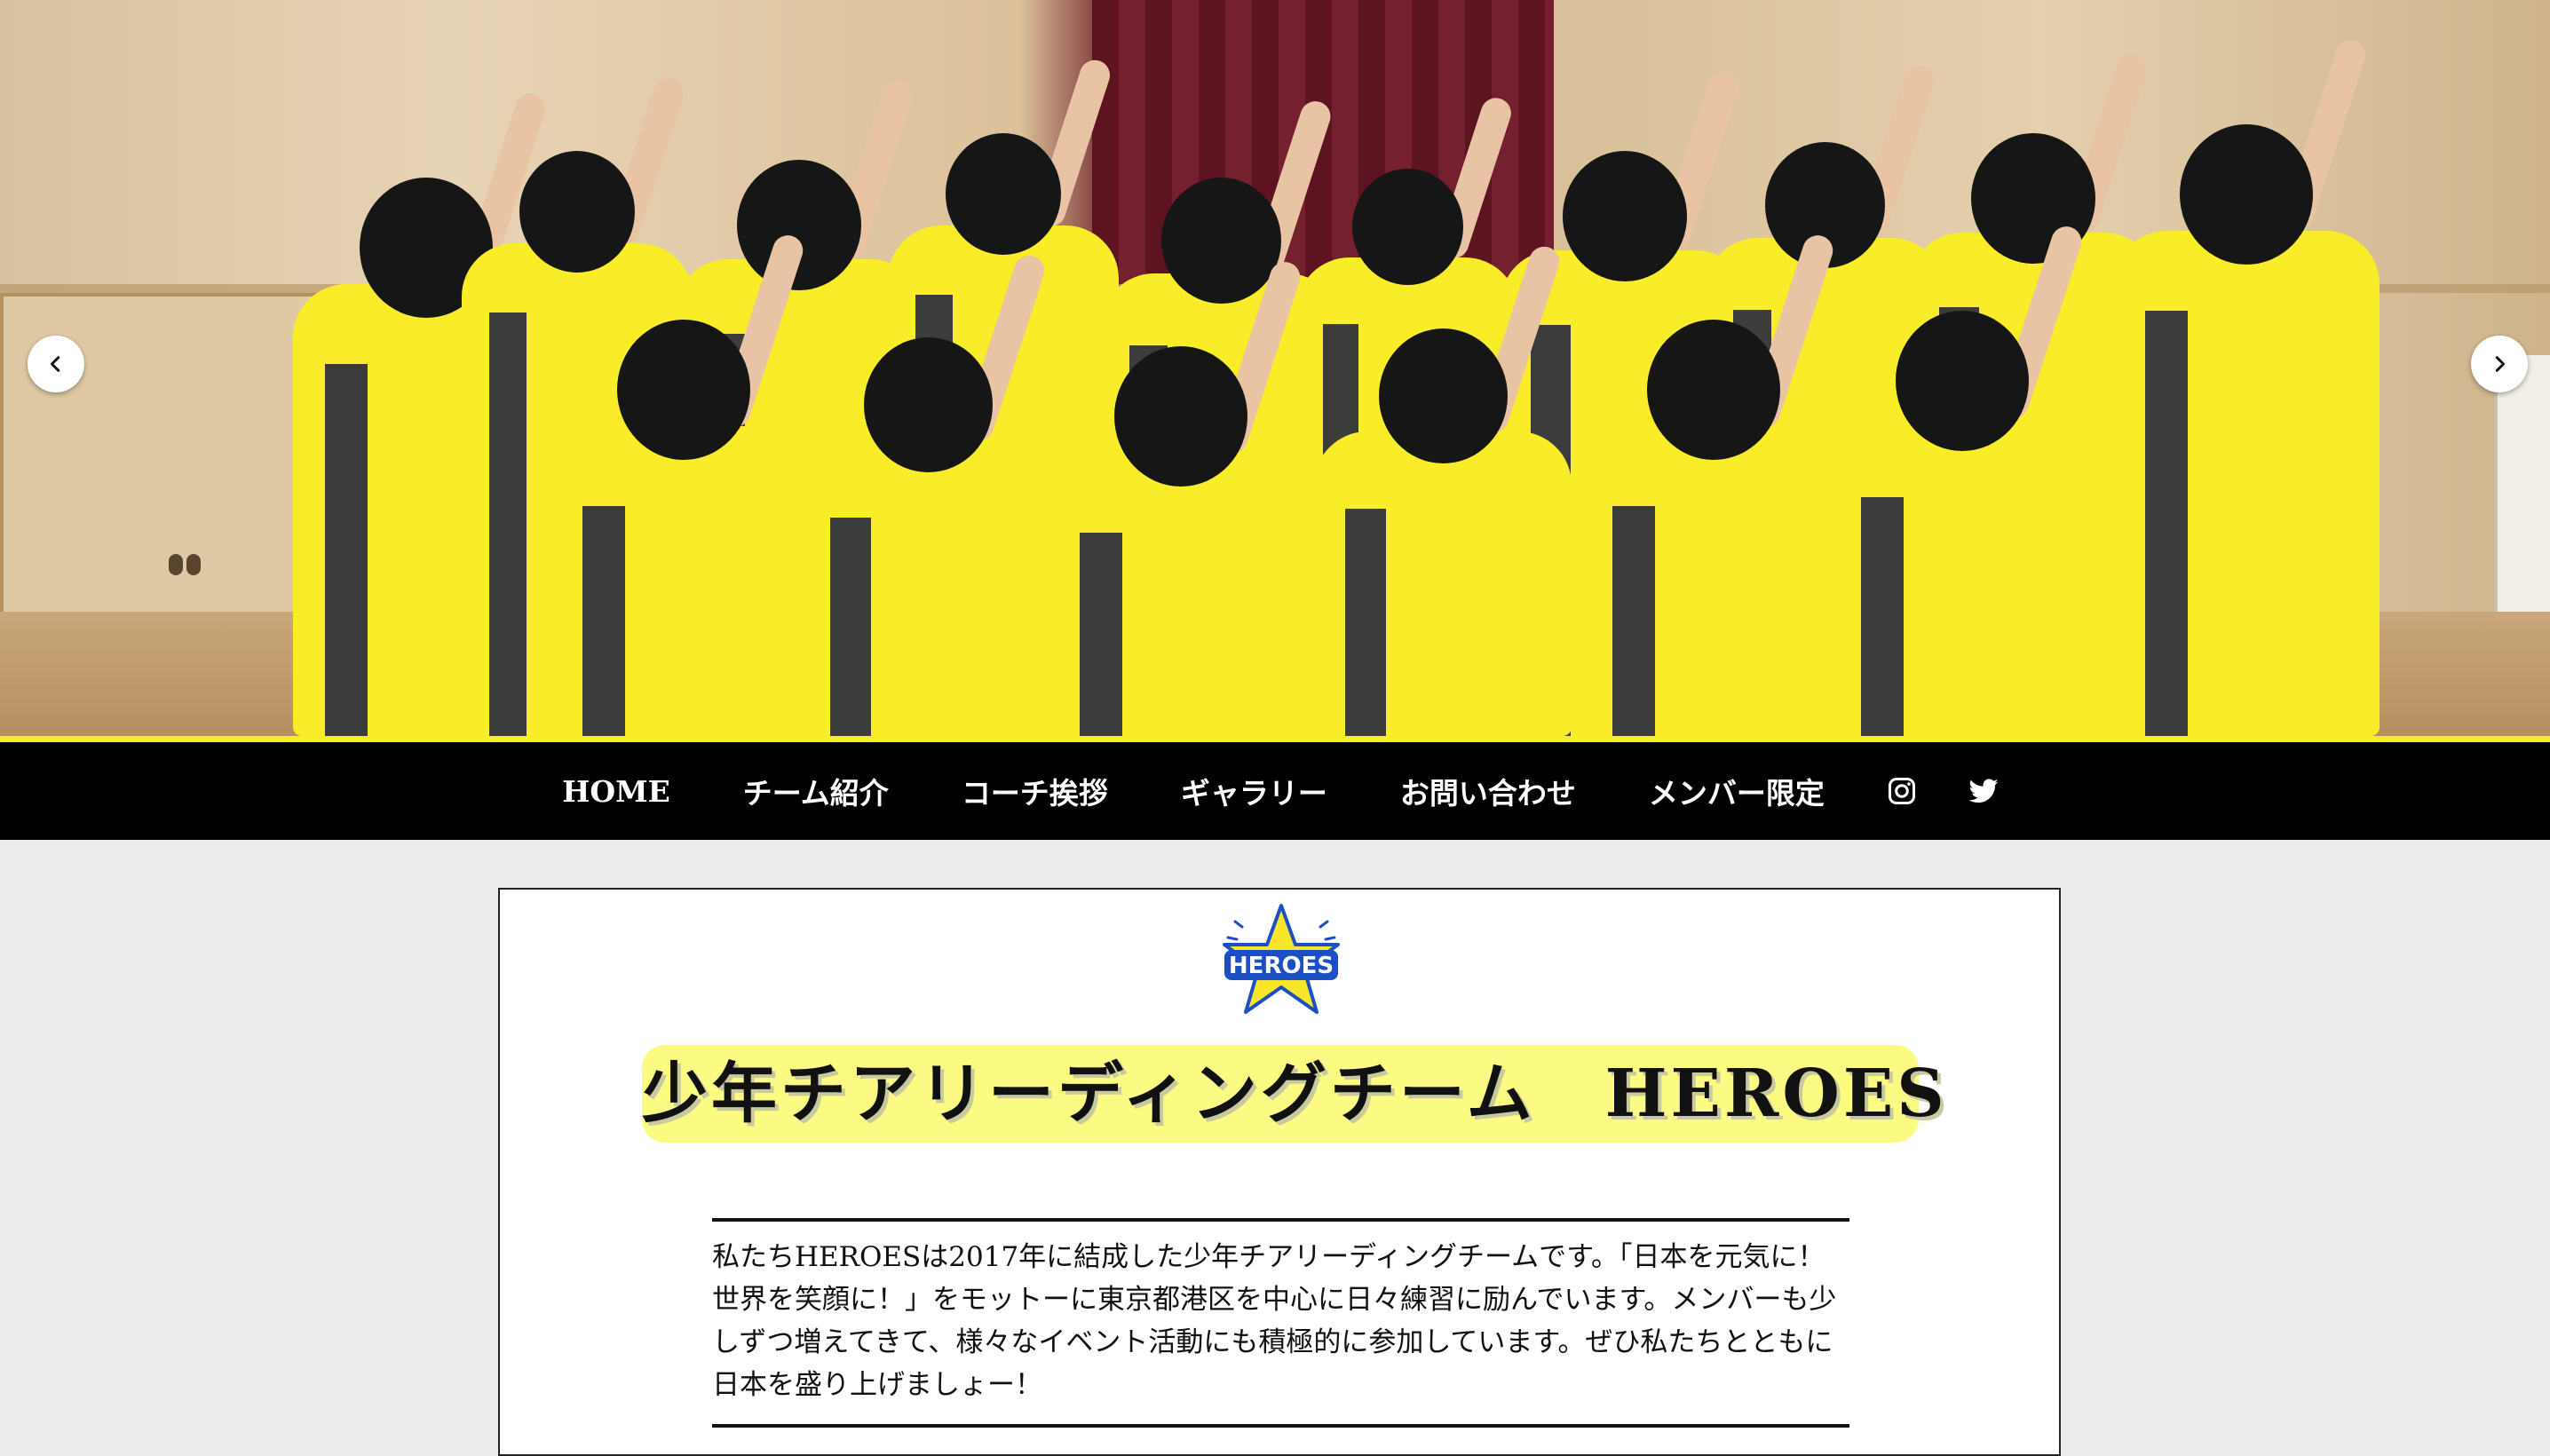  I want to click on nav-home: HOME, so click(616, 791).